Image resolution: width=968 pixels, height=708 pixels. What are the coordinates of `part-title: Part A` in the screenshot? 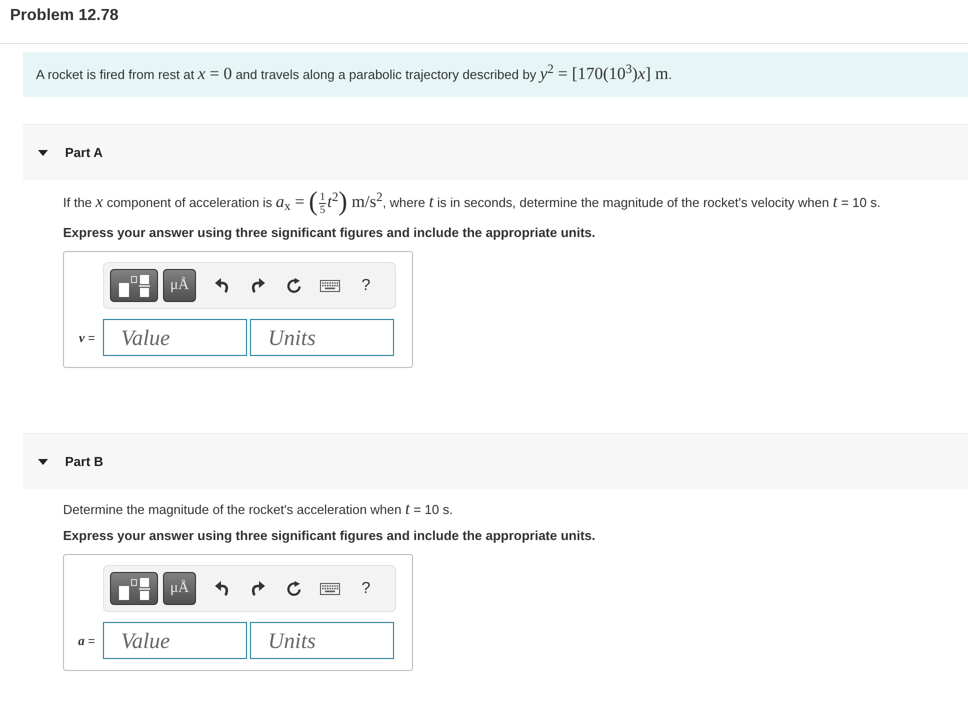 It's located at (84, 153).